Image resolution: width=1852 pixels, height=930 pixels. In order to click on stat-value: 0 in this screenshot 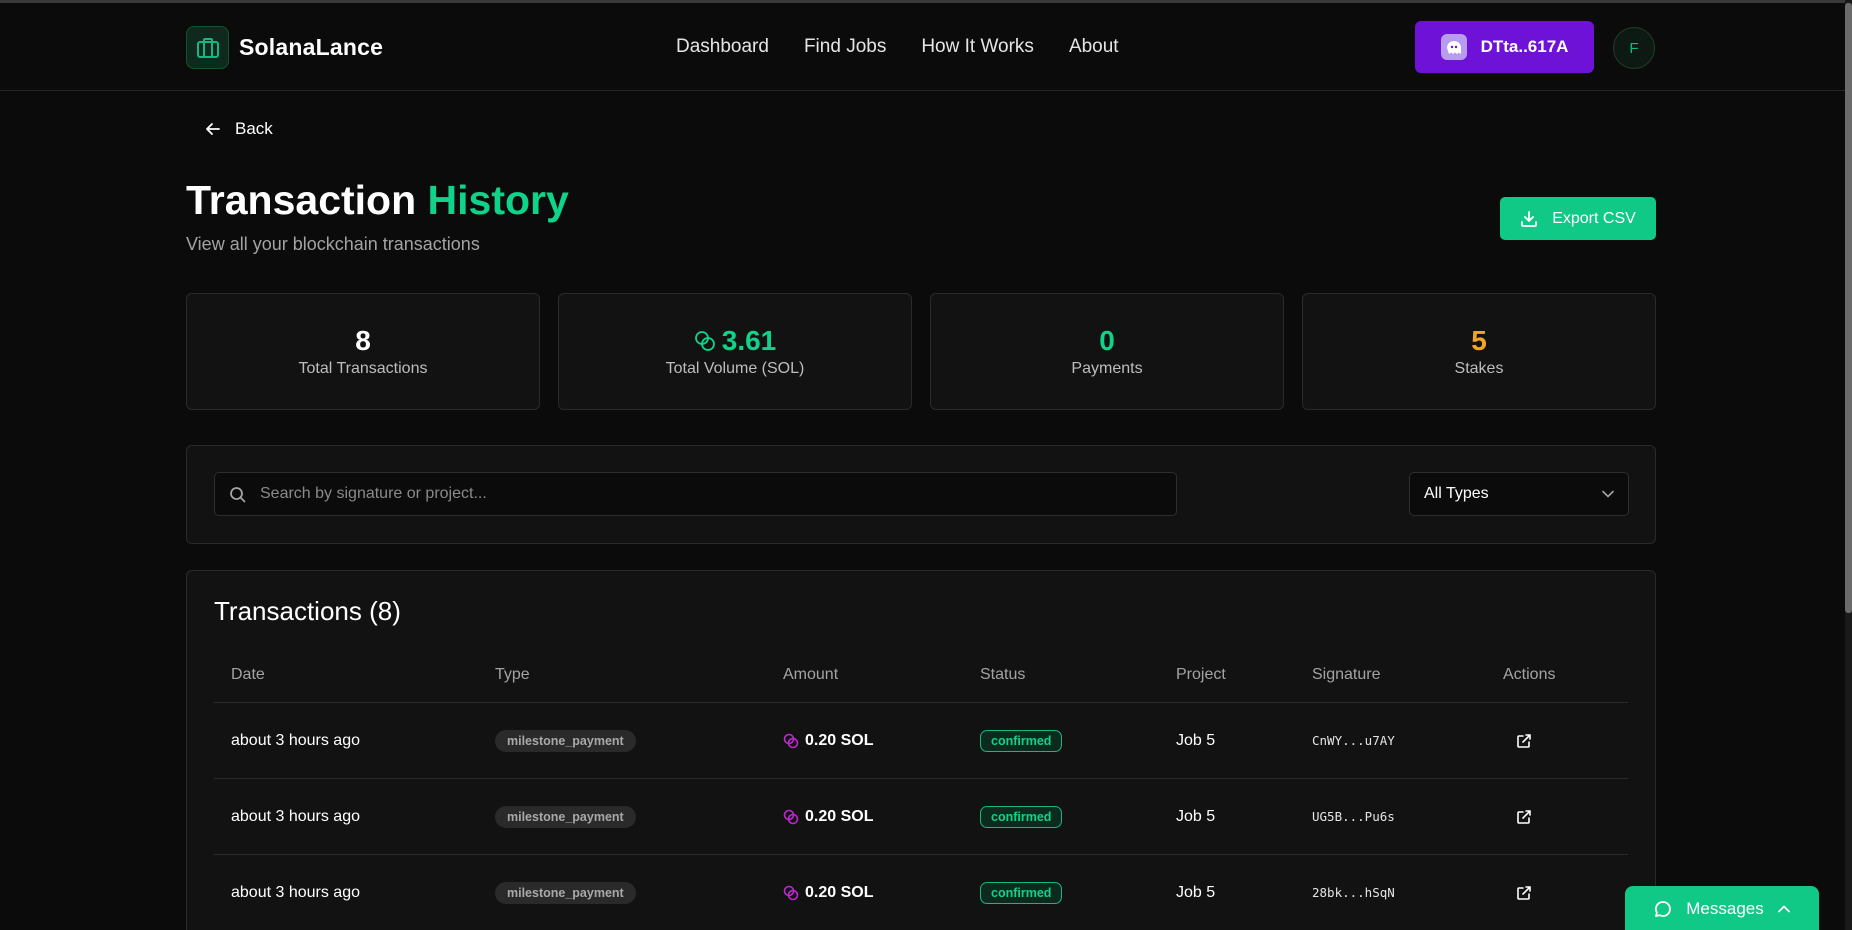, I will do `click(1107, 340)`.